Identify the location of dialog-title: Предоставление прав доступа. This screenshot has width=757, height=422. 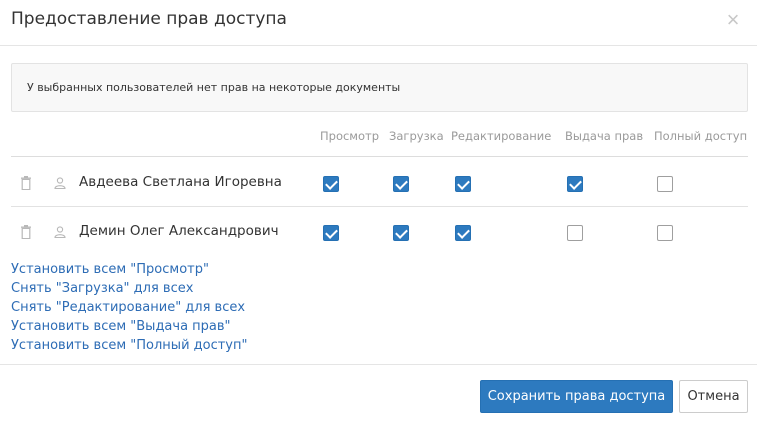
(149, 19).